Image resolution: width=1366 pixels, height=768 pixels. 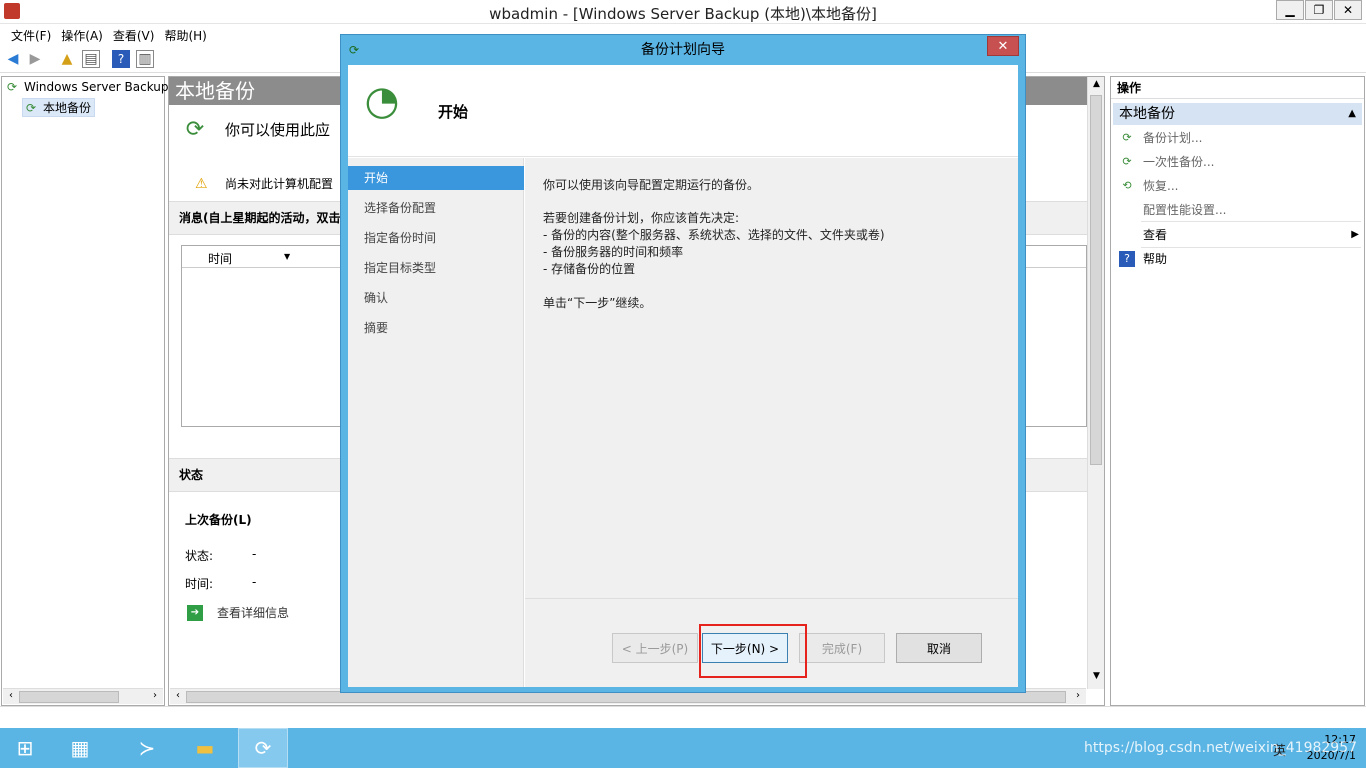 What do you see at coordinates (436, 298) in the screenshot?
I see `step-confirm: 确认` at bounding box center [436, 298].